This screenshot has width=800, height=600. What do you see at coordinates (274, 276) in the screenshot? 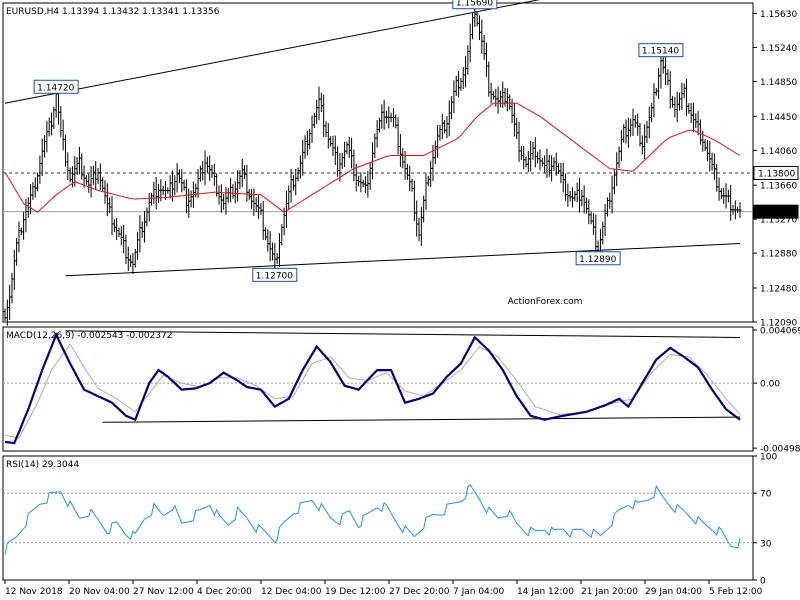
I see `price-annotation-label: 1.12700` at bounding box center [274, 276].